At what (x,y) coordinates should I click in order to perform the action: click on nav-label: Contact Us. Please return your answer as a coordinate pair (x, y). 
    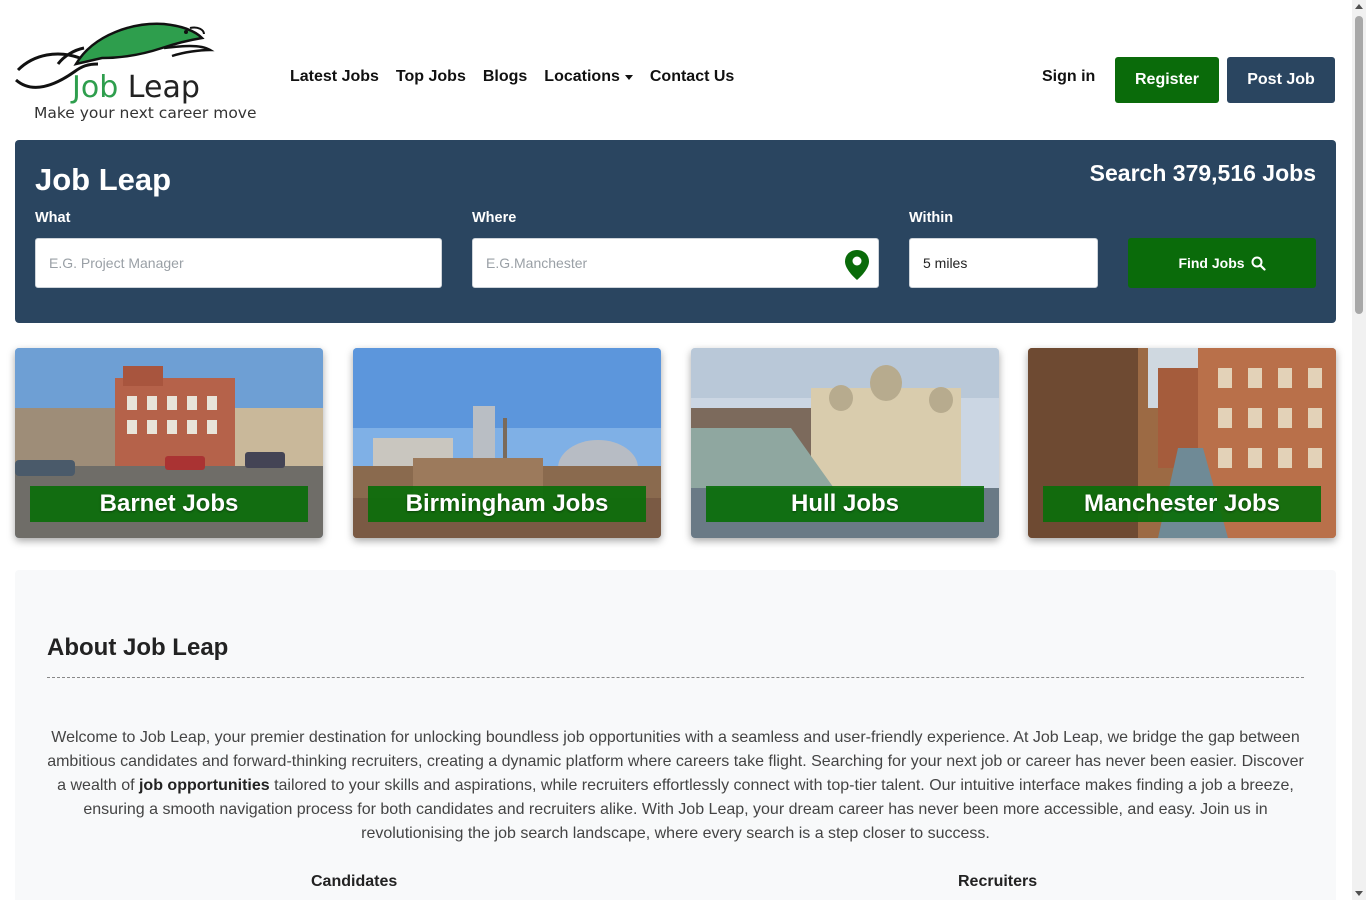
    Looking at the image, I should click on (692, 76).